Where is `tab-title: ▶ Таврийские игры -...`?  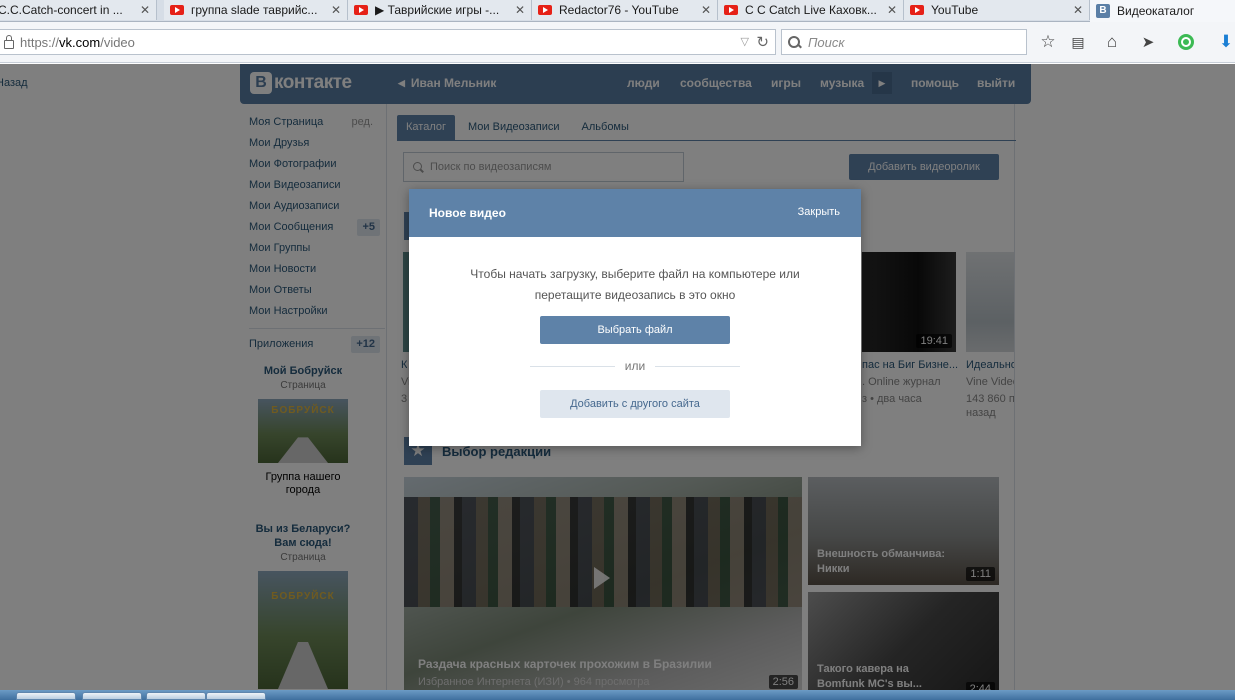 tab-title: ▶ Таврийские игры -... is located at coordinates (437, 10).